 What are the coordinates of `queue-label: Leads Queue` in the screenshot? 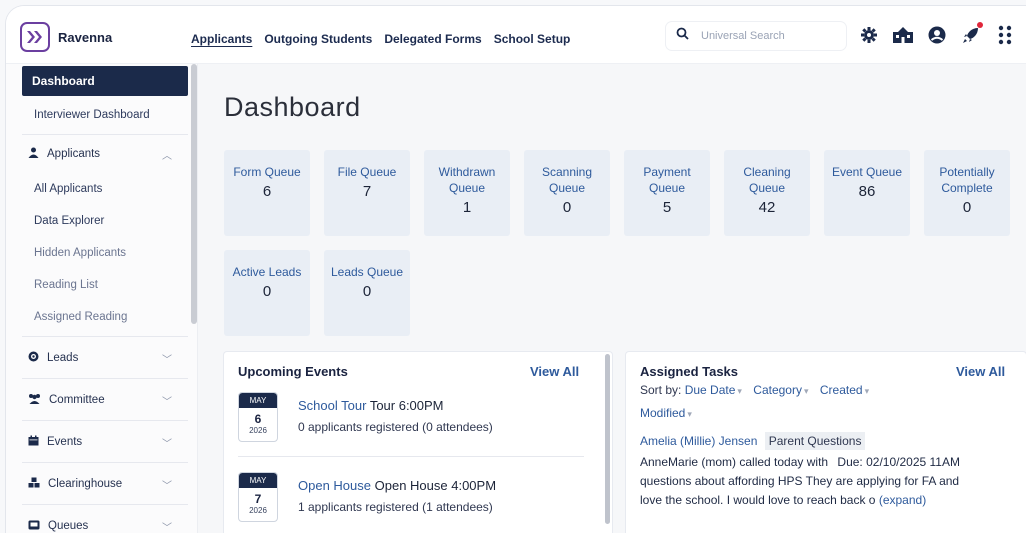 It's located at (367, 272).